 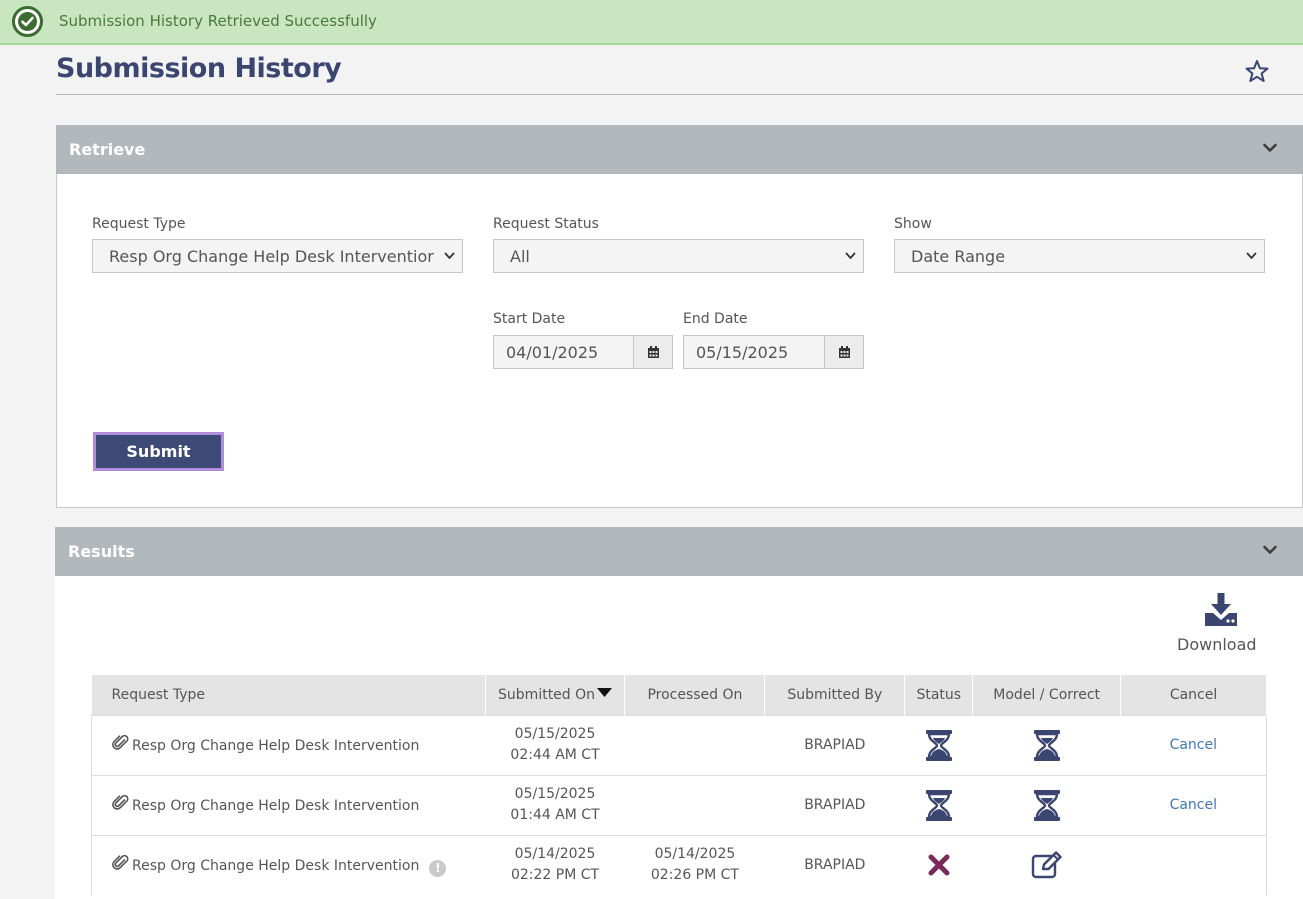 I want to click on end-date-input: 05/15/2025, so click(x=754, y=352).